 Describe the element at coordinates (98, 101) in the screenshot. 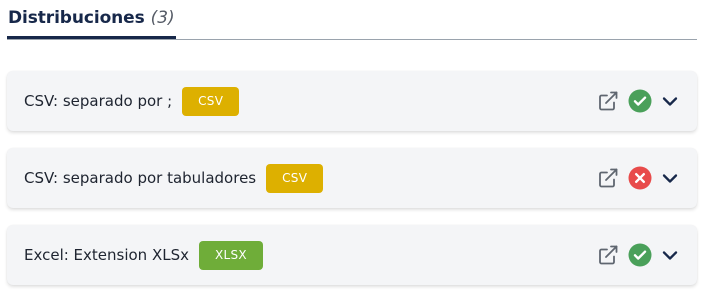

I see `distribution-title: CSV: separado por ;` at that location.